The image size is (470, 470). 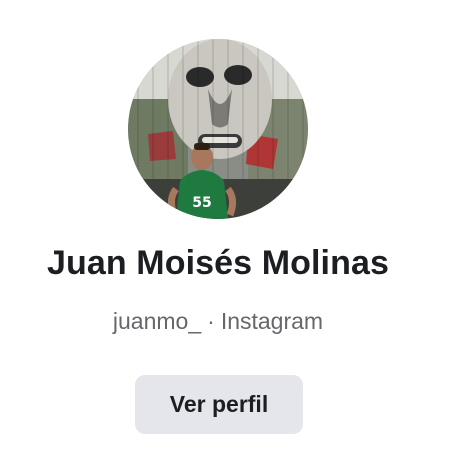 I want to click on avatar-image: 55, so click(x=218, y=129).